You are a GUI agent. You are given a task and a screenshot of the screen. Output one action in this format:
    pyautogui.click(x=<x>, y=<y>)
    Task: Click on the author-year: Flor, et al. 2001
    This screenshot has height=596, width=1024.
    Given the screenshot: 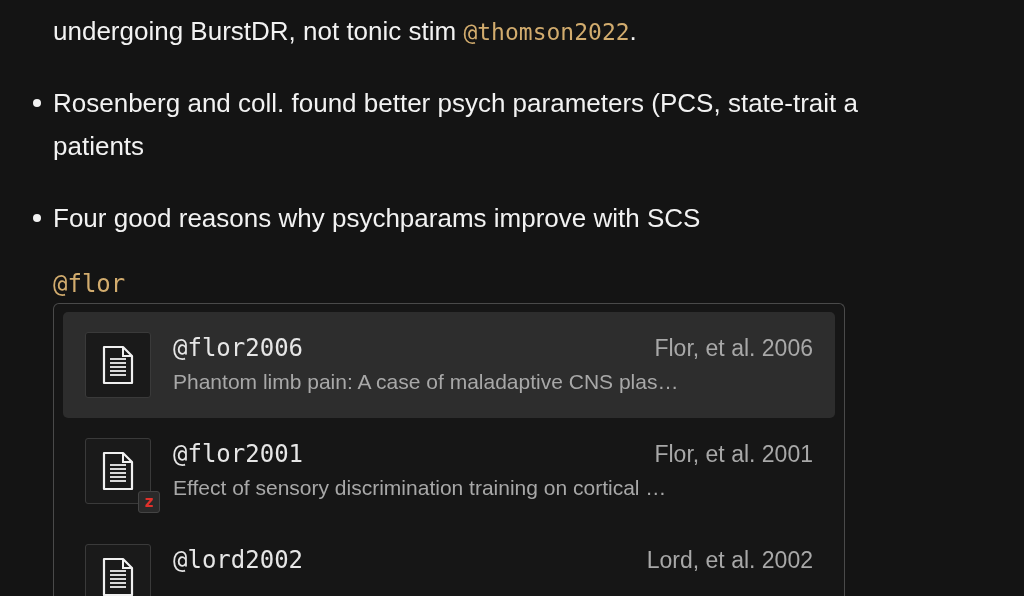 What is the action you would take?
    pyautogui.click(x=733, y=454)
    